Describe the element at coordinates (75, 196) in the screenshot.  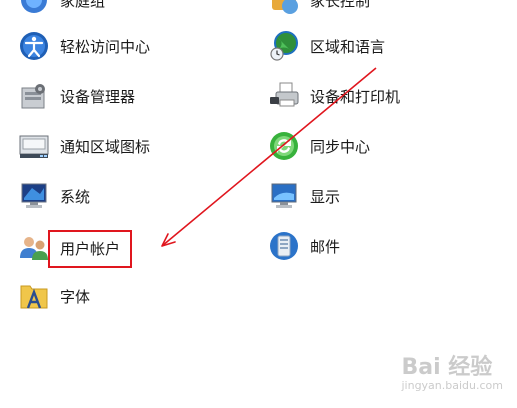
I see `item-label: 系统` at that location.